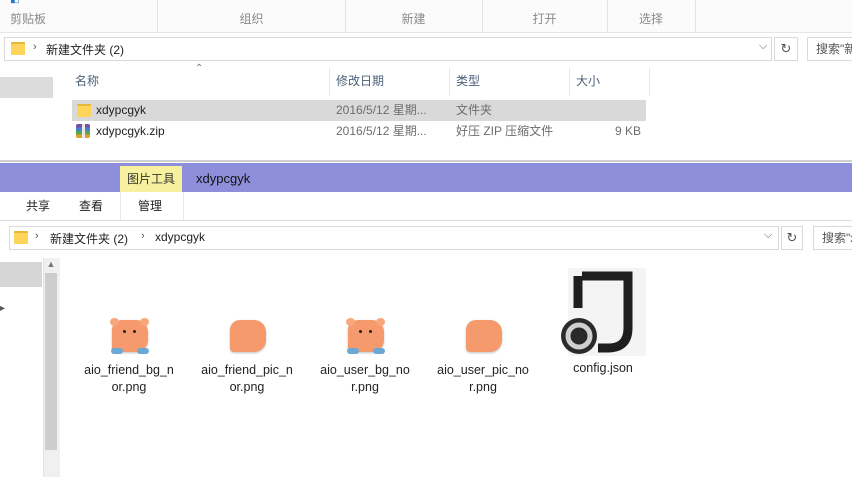 The height and width of the screenshot is (477, 852). What do you see at coordinates (223, 178) in the screenshot?
I see `window-title: xdypcgyk` at bounding box center [223, 178].